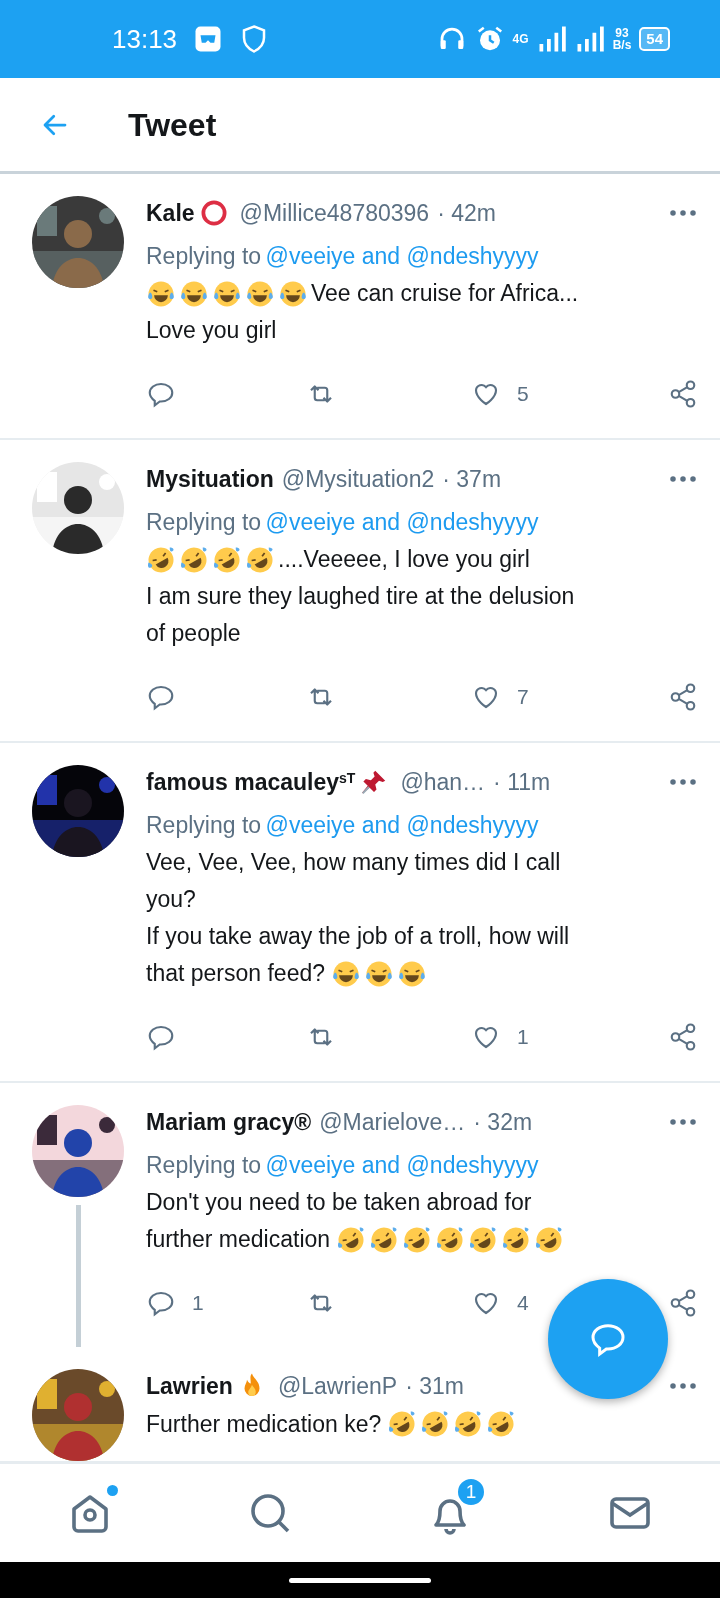 Image resolution: width=720 pixels, height=1600 pixels. Describe the element at coordinates (520, 39) in the screenshot. I see `network-type: 4G` at that location.